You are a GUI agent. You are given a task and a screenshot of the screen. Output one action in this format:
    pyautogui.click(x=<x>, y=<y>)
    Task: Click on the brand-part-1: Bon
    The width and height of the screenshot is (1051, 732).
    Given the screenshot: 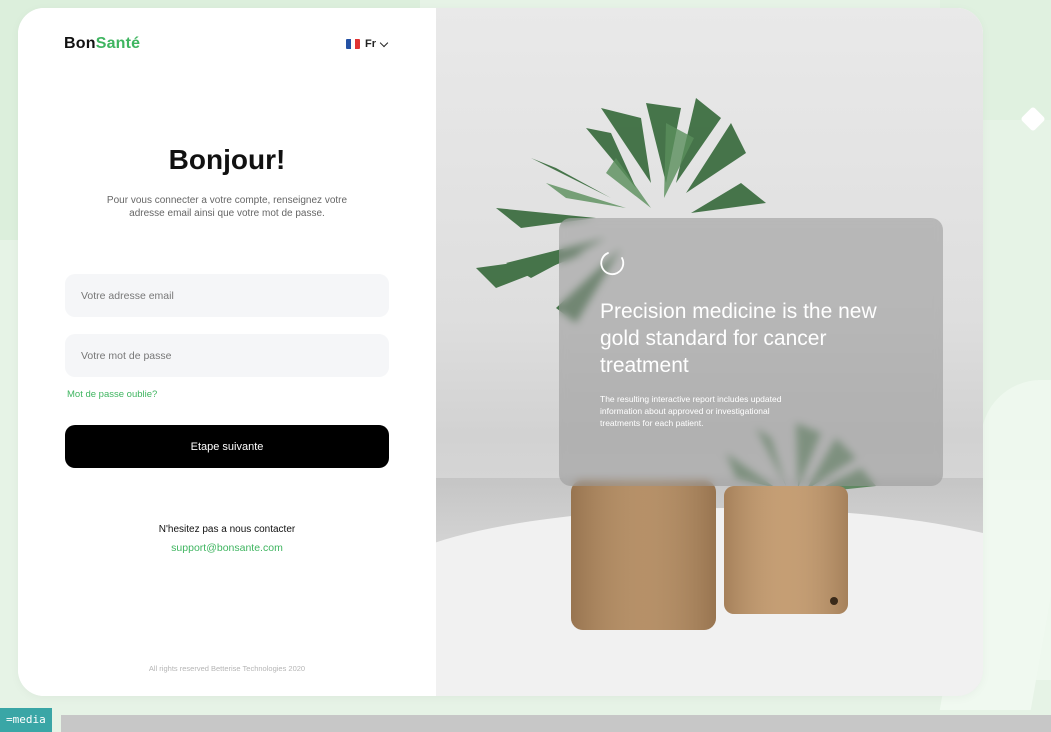 What is the action you would take?
    pyautogui.click(x=80, y=43)
    